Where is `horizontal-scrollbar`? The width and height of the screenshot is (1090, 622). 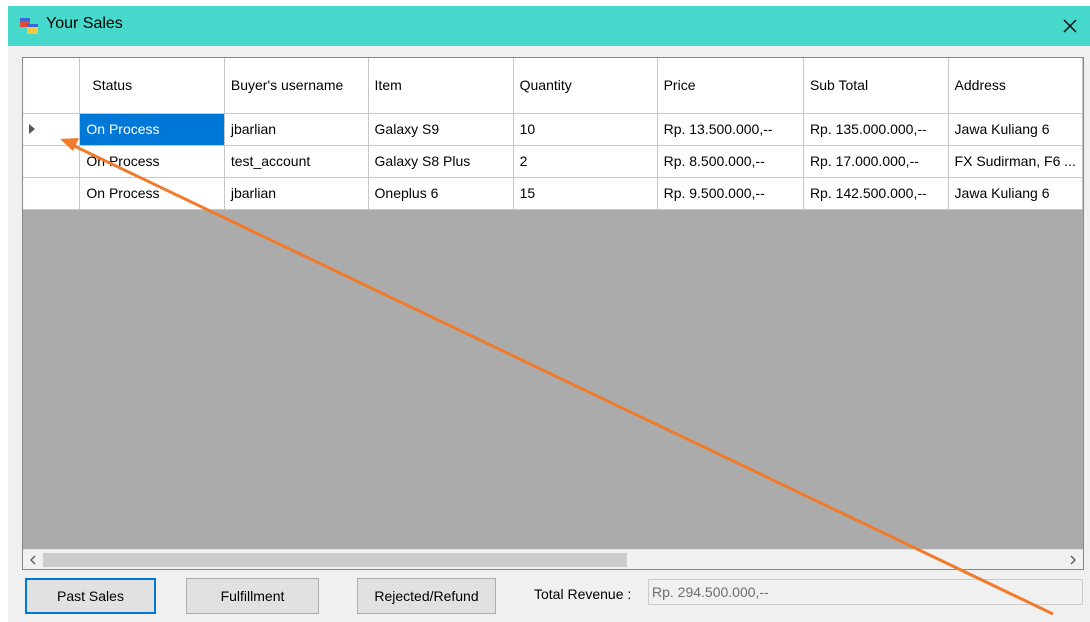
horizontal-scrollbar is located at coordinates (553, 559).